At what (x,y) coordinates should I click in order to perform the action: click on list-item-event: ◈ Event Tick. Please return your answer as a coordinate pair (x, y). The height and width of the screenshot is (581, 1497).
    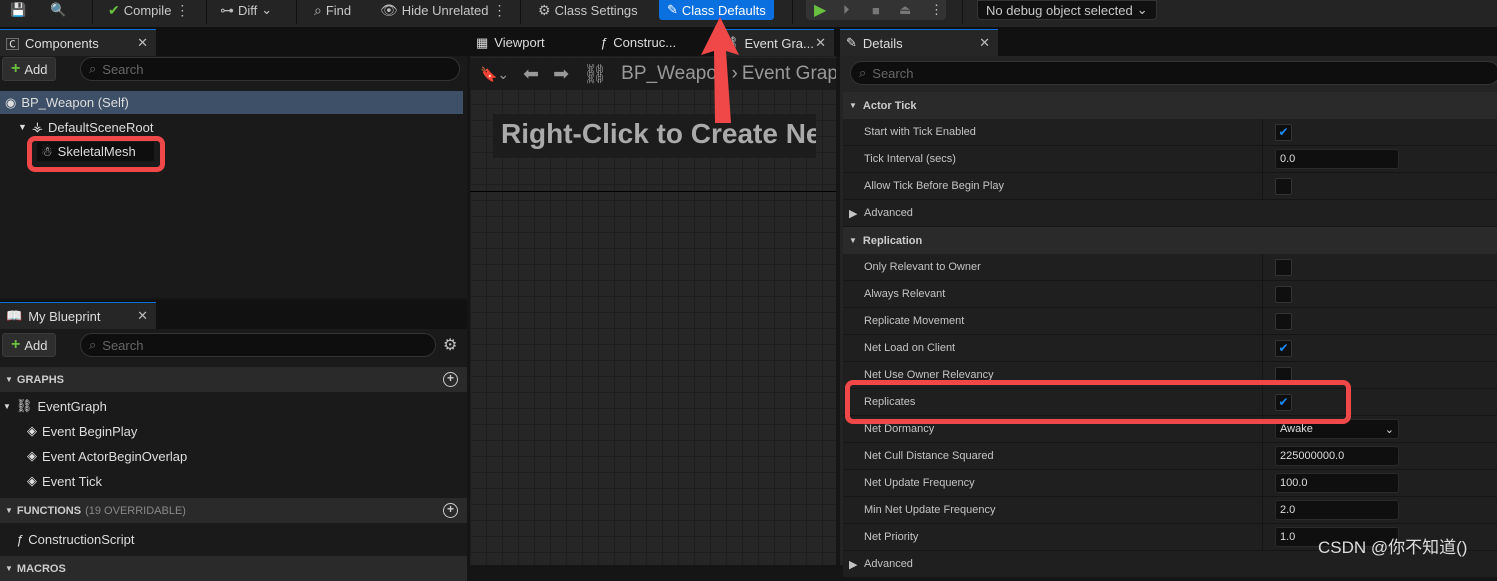
    Looking at the image, I should click on (64, 481).